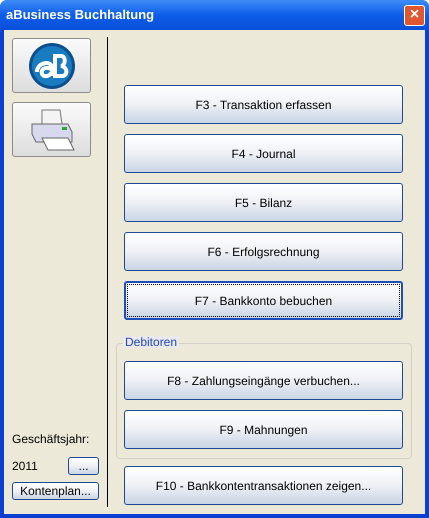  Describe the element at coordinates (25, 466) in the screenshot. I see `fiscal-year-value: 2011` at that location.